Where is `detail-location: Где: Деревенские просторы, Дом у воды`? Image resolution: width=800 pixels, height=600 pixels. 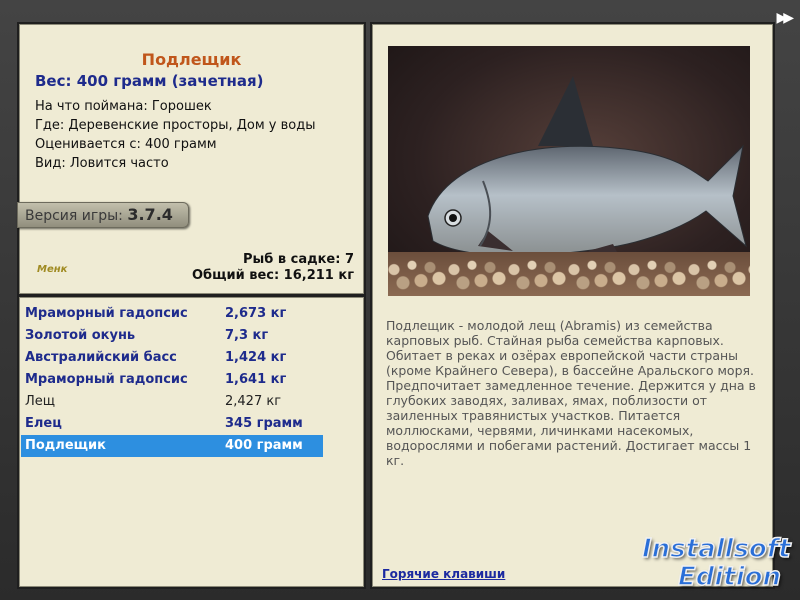
detail-location: Где: Деревенские просторы, Дом у воды is located at coordinates (175, 125).